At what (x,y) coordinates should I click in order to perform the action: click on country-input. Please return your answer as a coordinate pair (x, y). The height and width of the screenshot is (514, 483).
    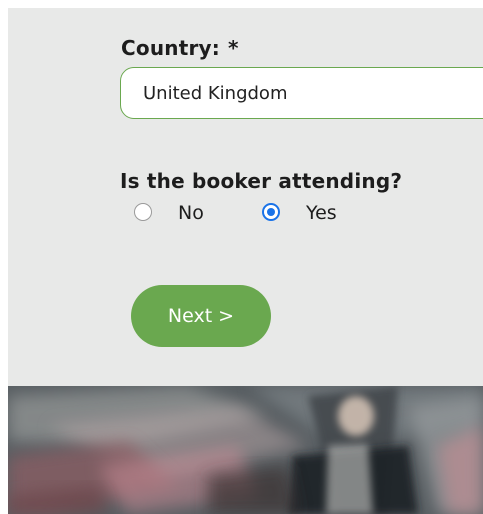
    Looking at the image, I should click on (301, 93).